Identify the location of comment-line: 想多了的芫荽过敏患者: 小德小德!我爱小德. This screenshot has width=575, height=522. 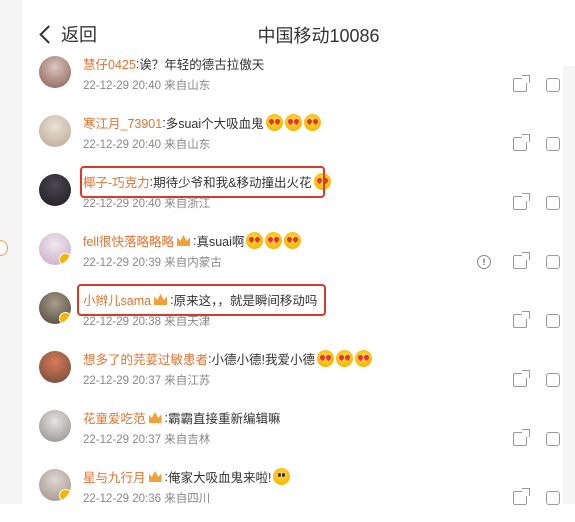
(227, 358).